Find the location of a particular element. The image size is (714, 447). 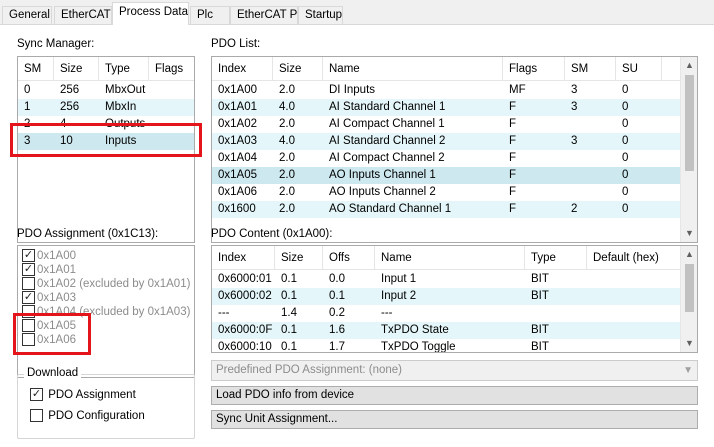

sm-col-sm: SM is located at coordinates (36, 69).